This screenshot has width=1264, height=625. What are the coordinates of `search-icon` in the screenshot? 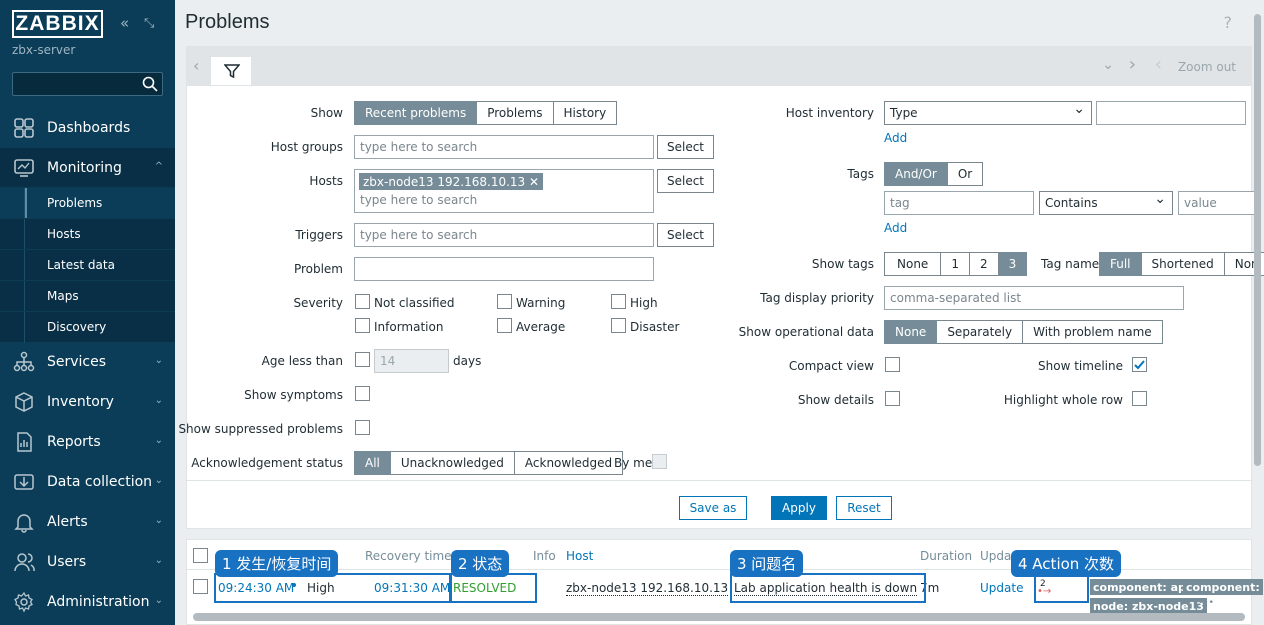 It's located at (150, 84).